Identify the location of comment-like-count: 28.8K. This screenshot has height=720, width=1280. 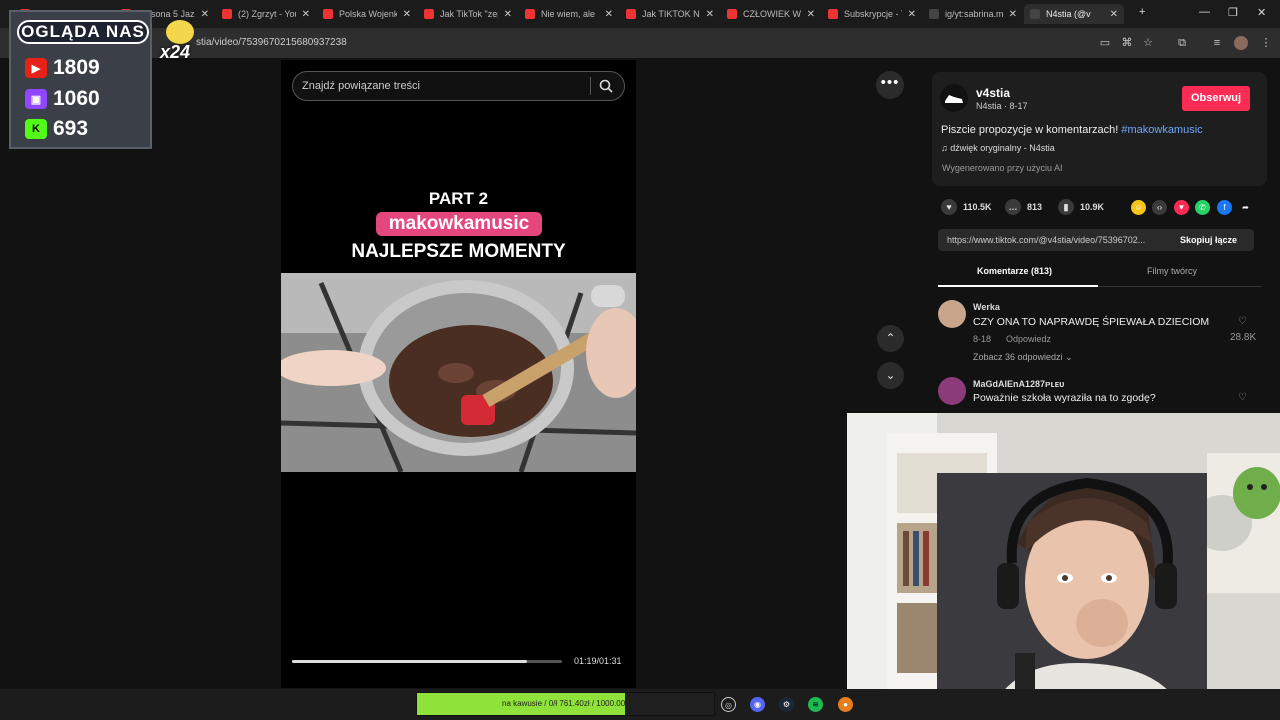
(1243, 337).